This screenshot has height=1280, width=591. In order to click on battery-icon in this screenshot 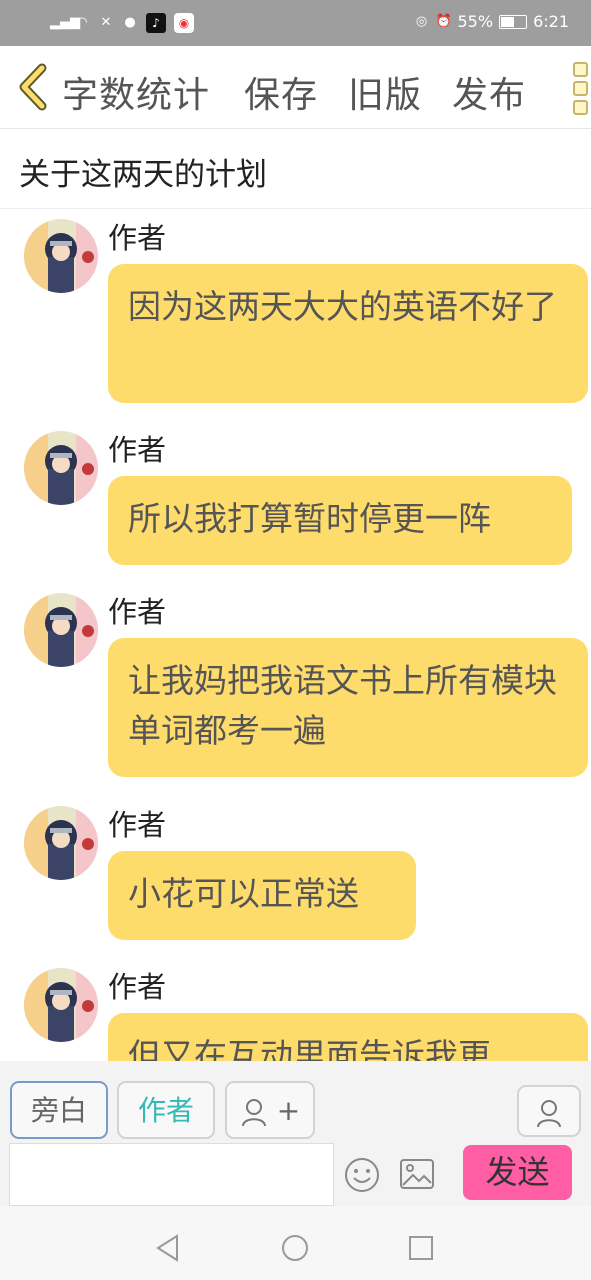, I will do `click(513, 21)`.